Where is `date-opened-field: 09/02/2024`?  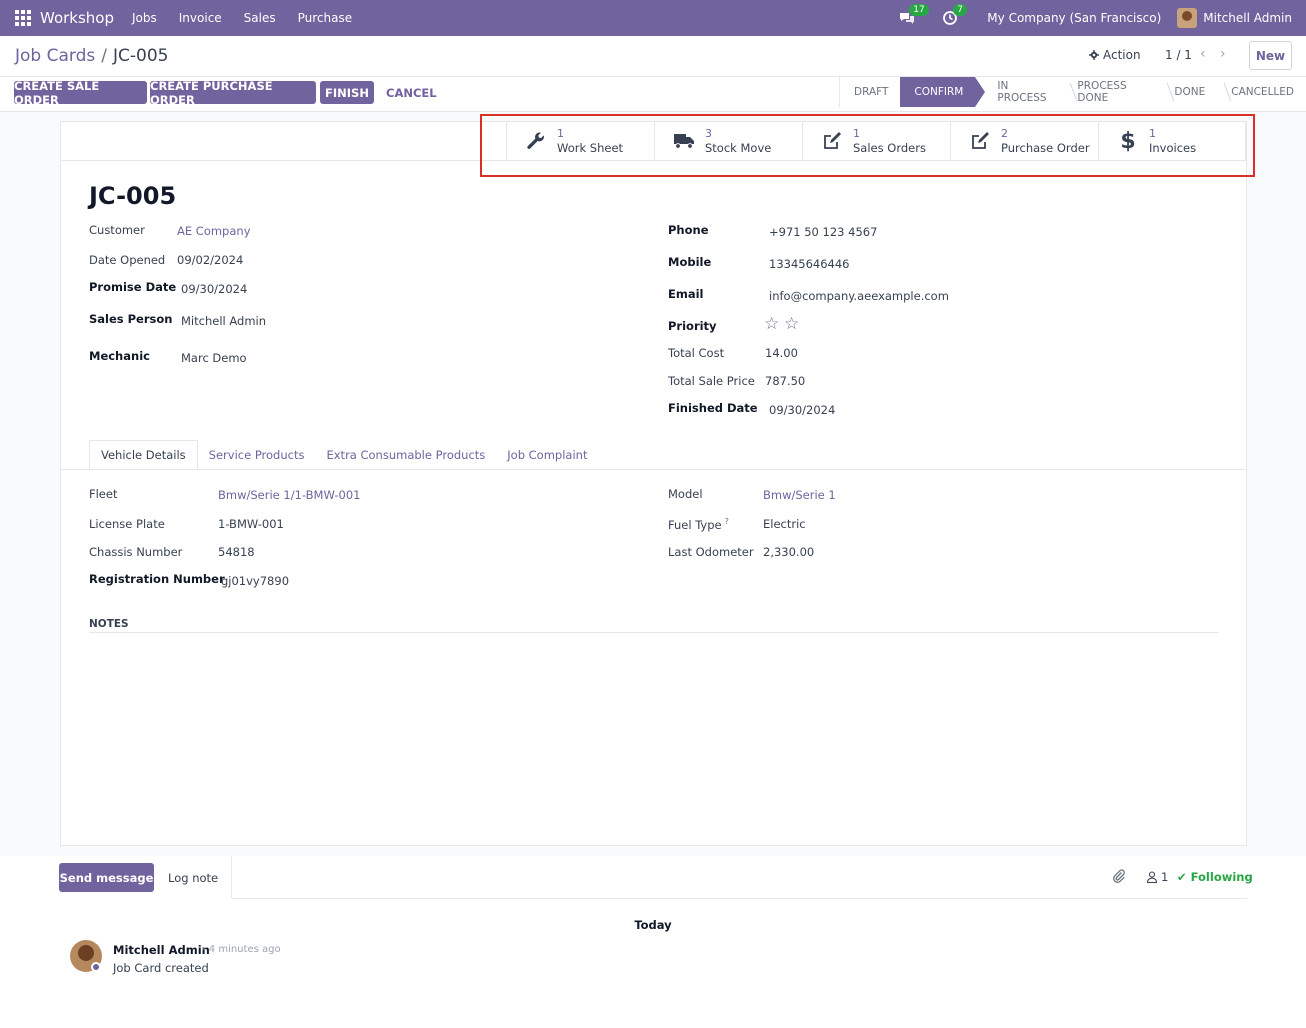 date-opened-field: 09/02/2024 is located at coordinates (210, 260).